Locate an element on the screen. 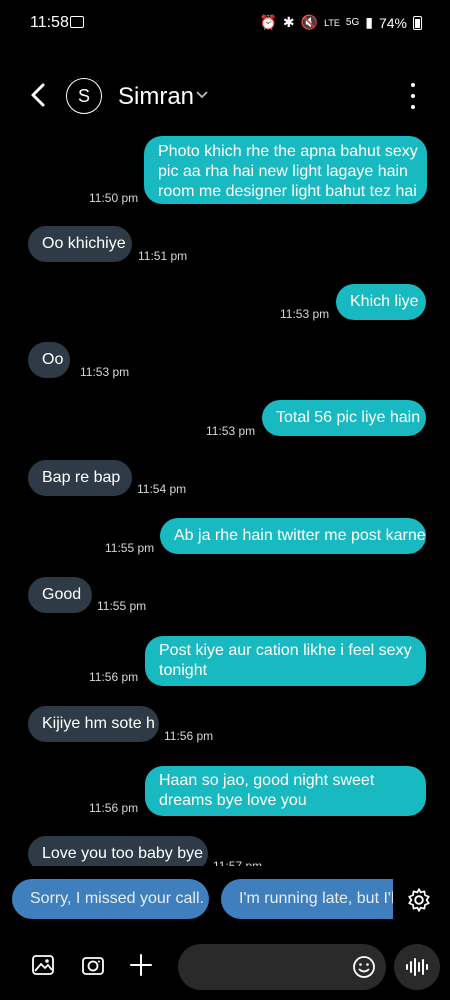 Image resolution: width=450 pixels, height=1000 pixels. message-text-line: Post kiye aur cation likhe i feel sexy is located at coordinates (285, 650).